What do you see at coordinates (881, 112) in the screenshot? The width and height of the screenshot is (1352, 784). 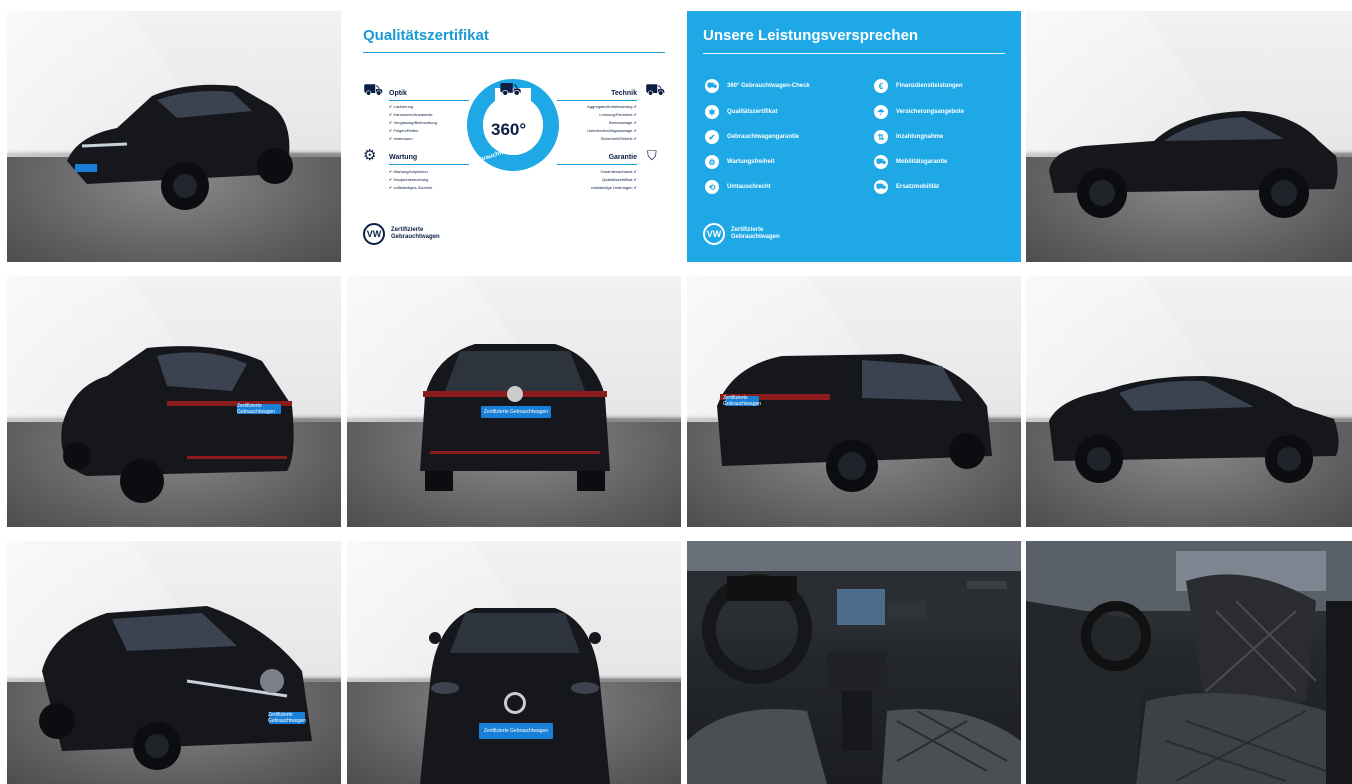 I see `insurance-icon: ☂` at bounding box center [881, 112].